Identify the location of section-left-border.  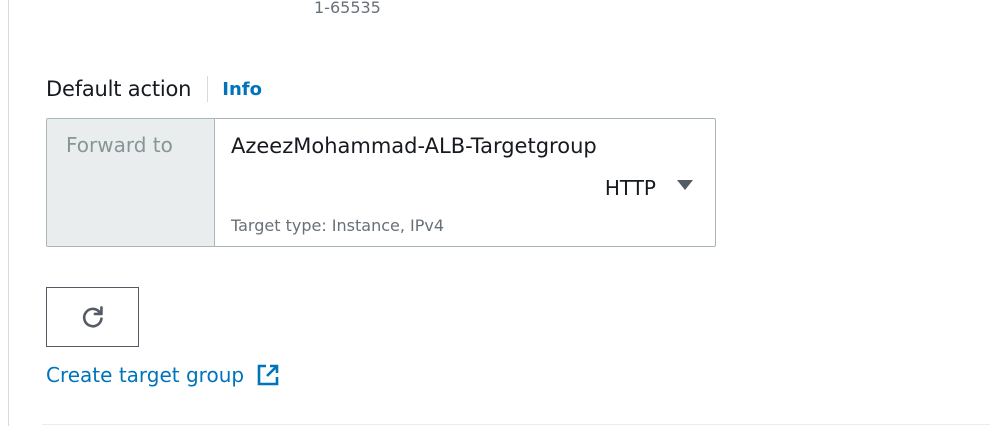
(8, 213).